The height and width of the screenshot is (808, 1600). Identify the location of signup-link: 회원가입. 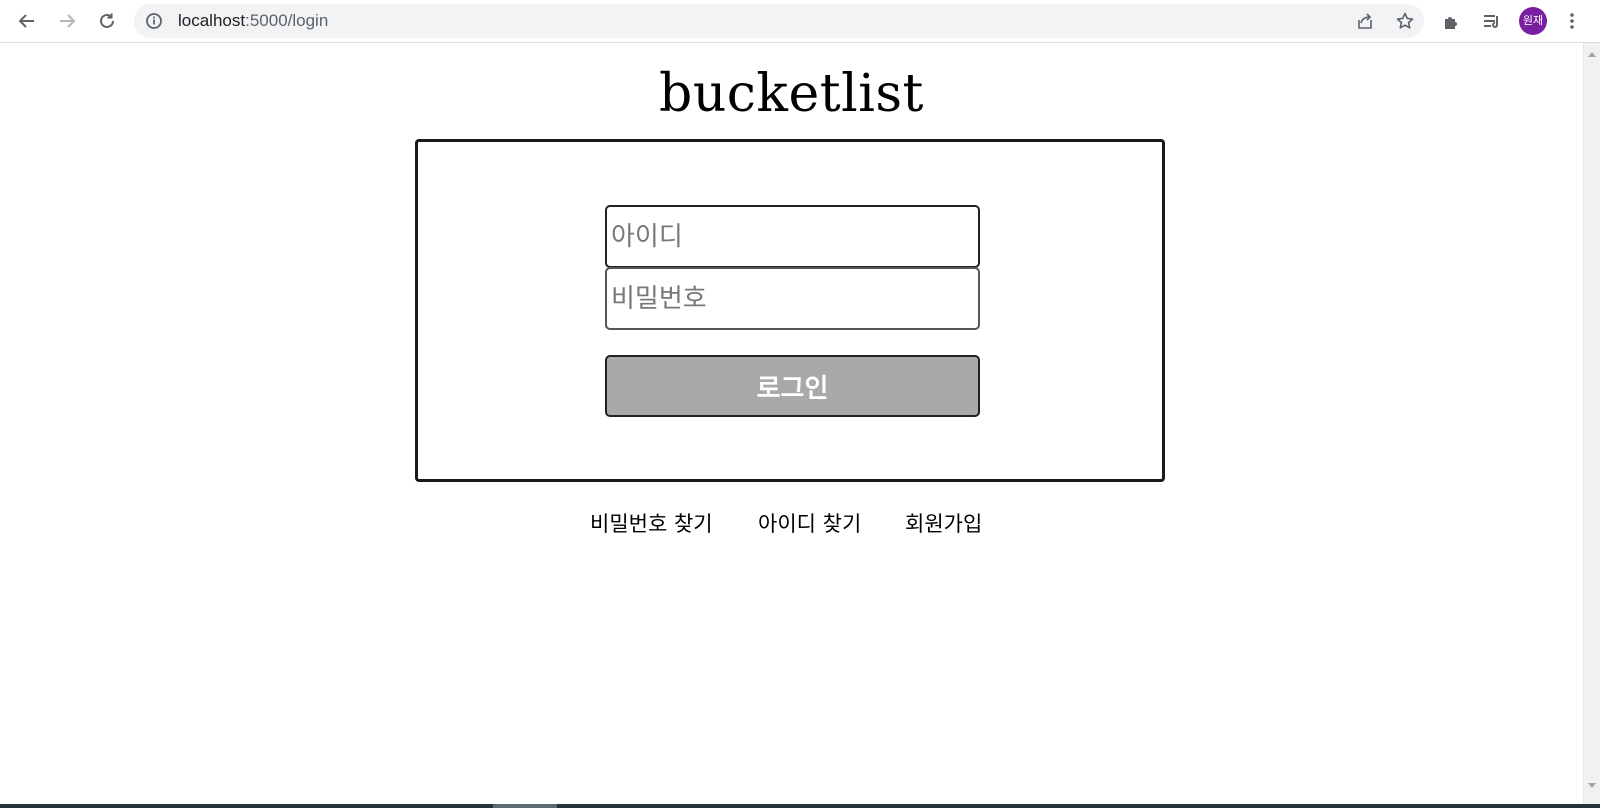
(943, 523).